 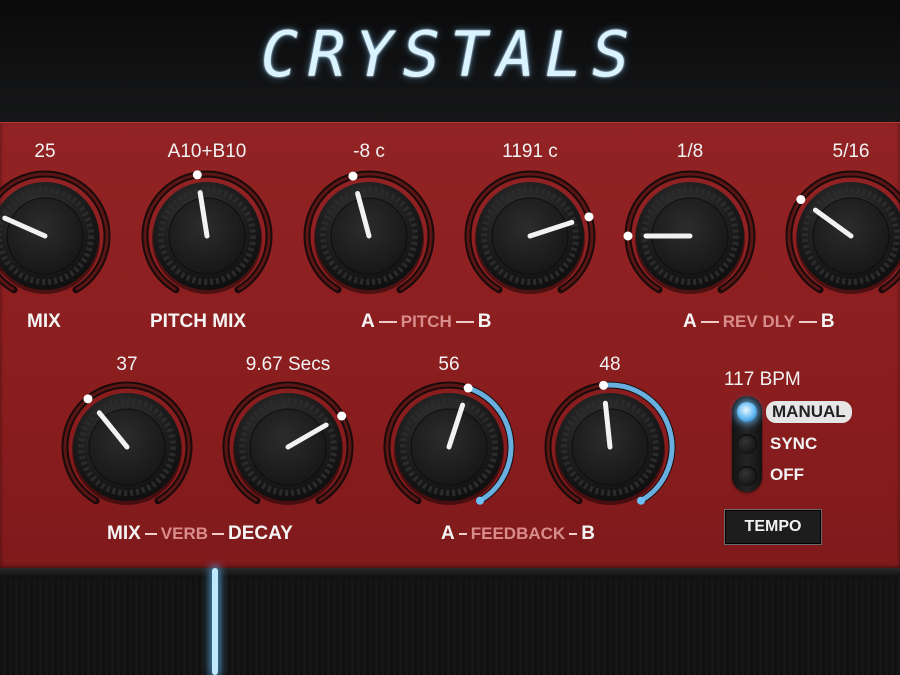 What do you see at coordinates (604, 385) in the screenshot?
I see `feedback-b-pointer-dot` at bounding box center [604, 385].